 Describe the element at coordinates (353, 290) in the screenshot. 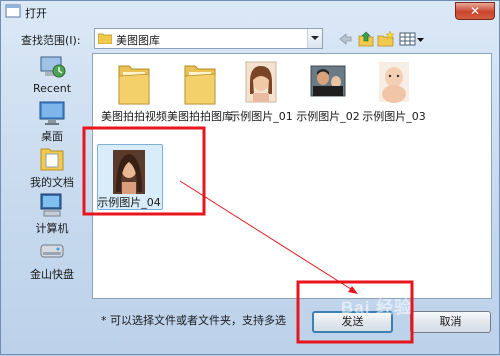

I see `annotation-arrowhead` at that location.